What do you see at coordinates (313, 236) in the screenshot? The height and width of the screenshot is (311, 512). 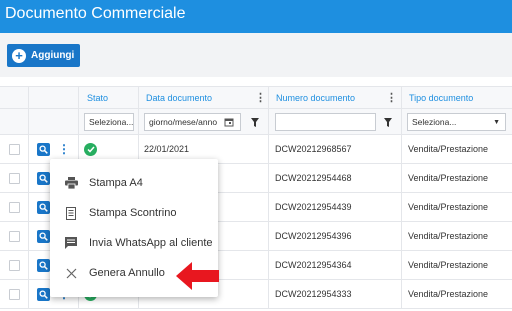 I see `row-number: DCW20212954396` at bounding box center [313, 236].